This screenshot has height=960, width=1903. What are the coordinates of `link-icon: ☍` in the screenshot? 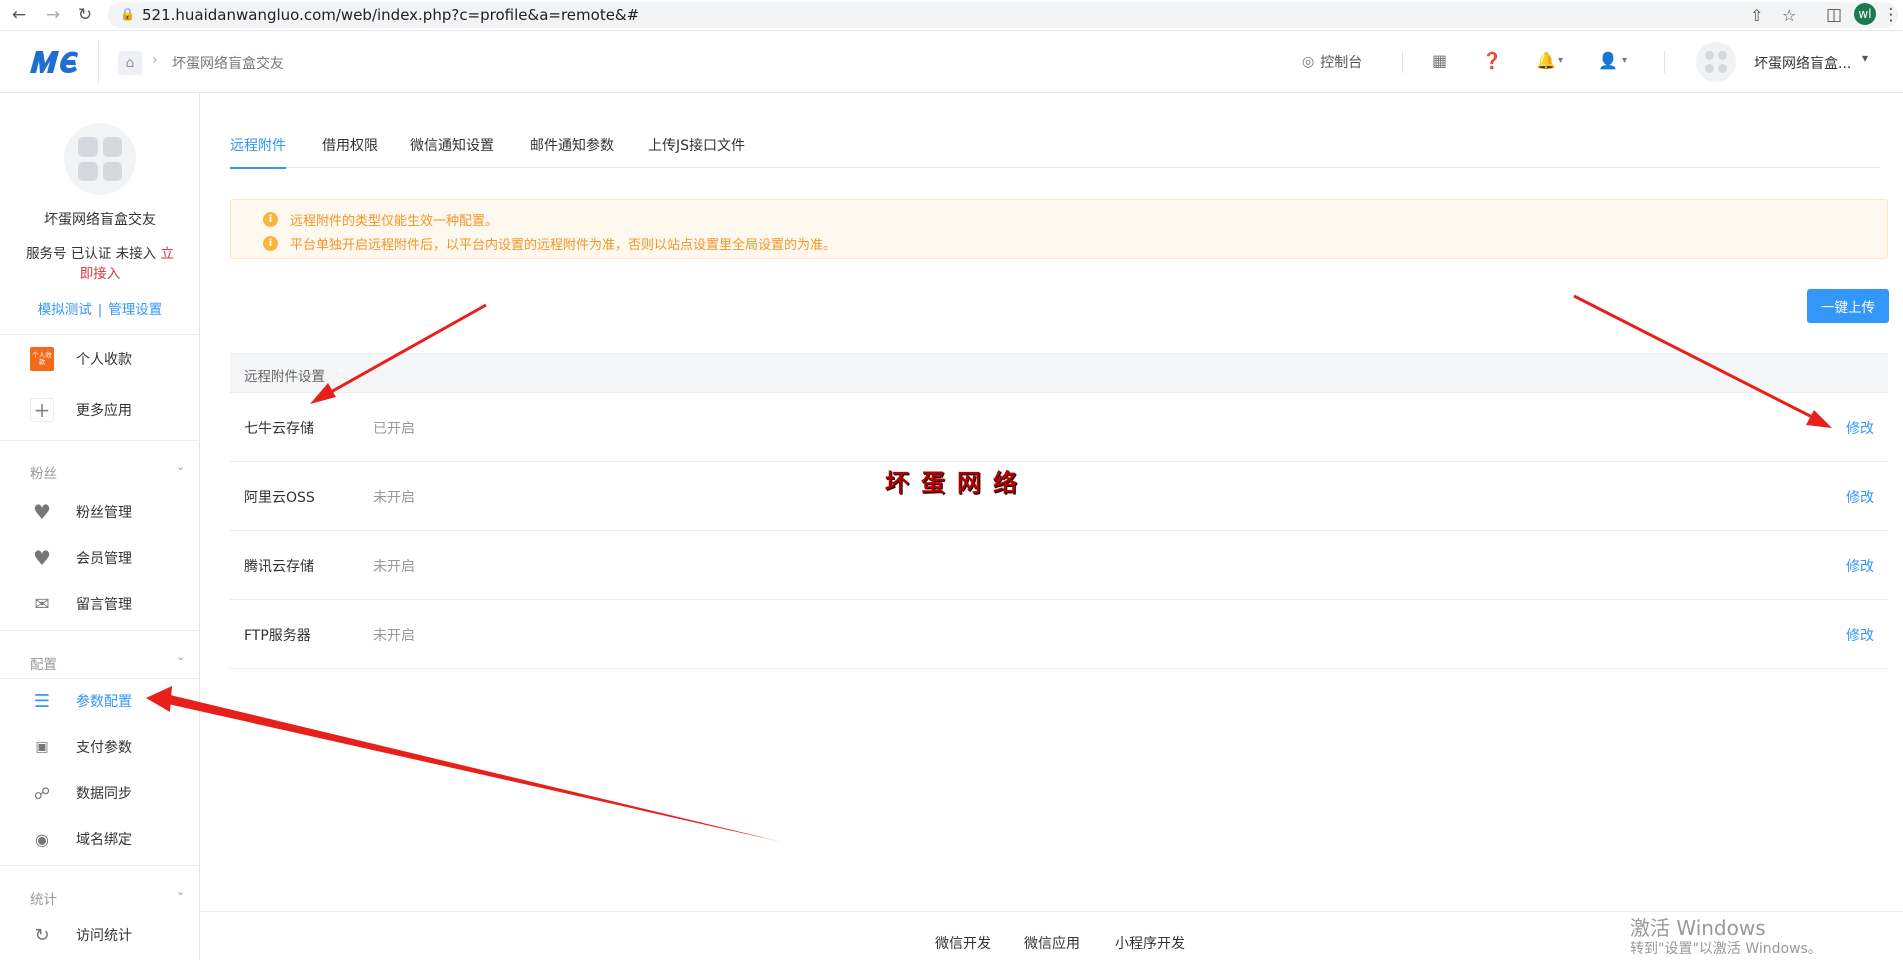 It's located at (42, 793).